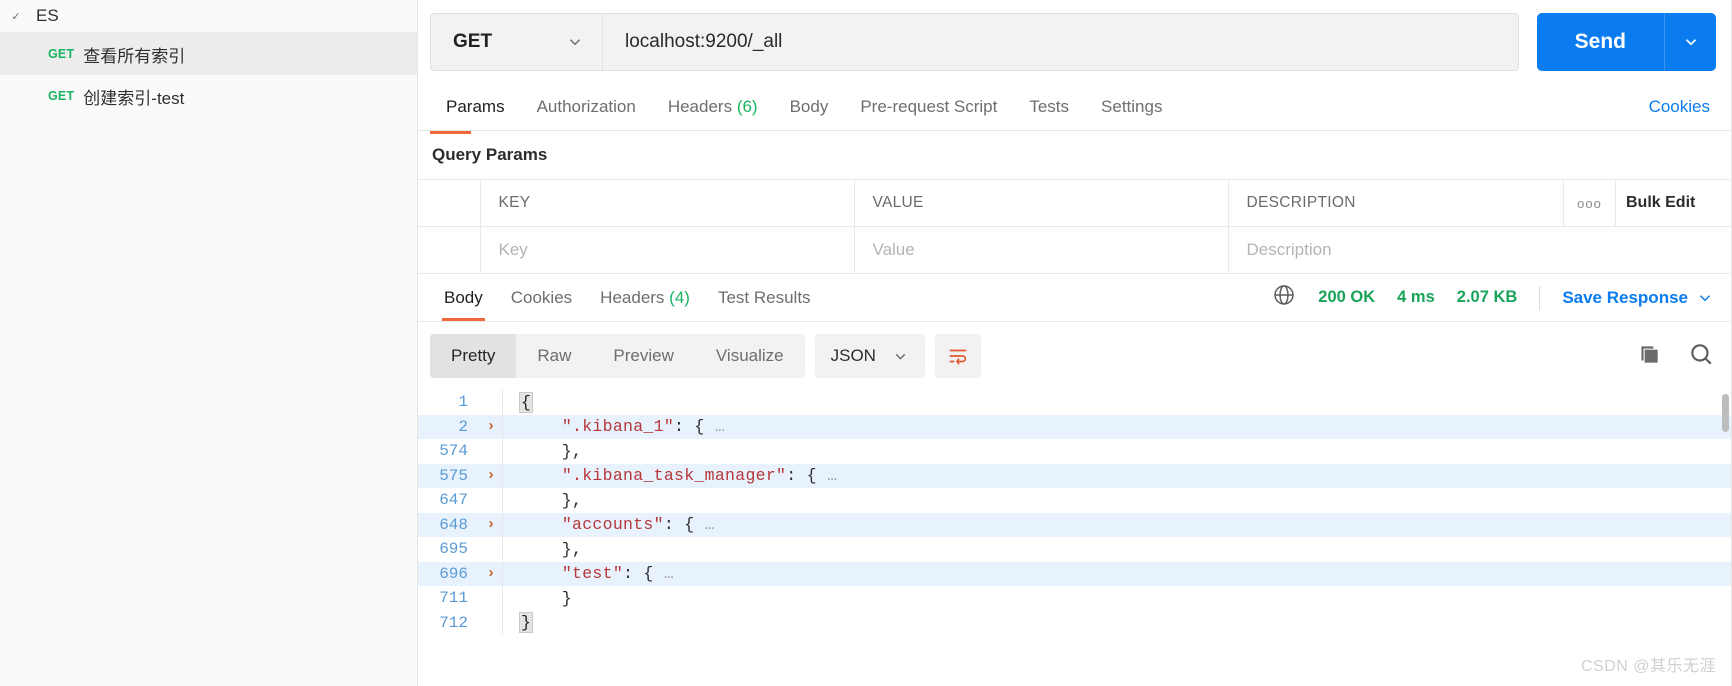 The height and width of the screenshot is (686, 1732). Describe the element at coordinates (208, 16) in the screenshot. I see `collection-row-es: ✓ ES` at that location.